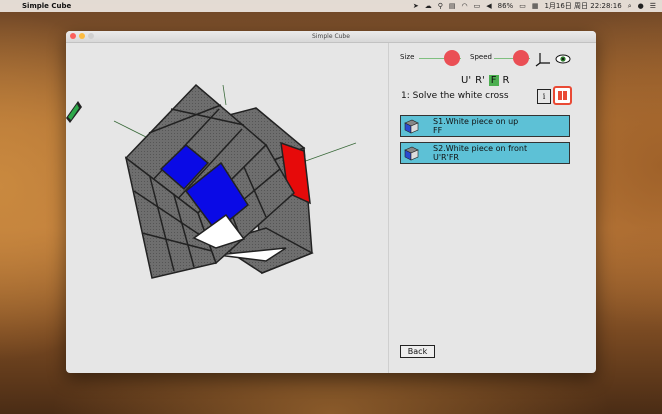 This screenshot has height=414, width=662. What do you see at coordinates (46, 6) in the screenshot?
I see `app-menu: Simple Cube` at bounding box center [46, 6].